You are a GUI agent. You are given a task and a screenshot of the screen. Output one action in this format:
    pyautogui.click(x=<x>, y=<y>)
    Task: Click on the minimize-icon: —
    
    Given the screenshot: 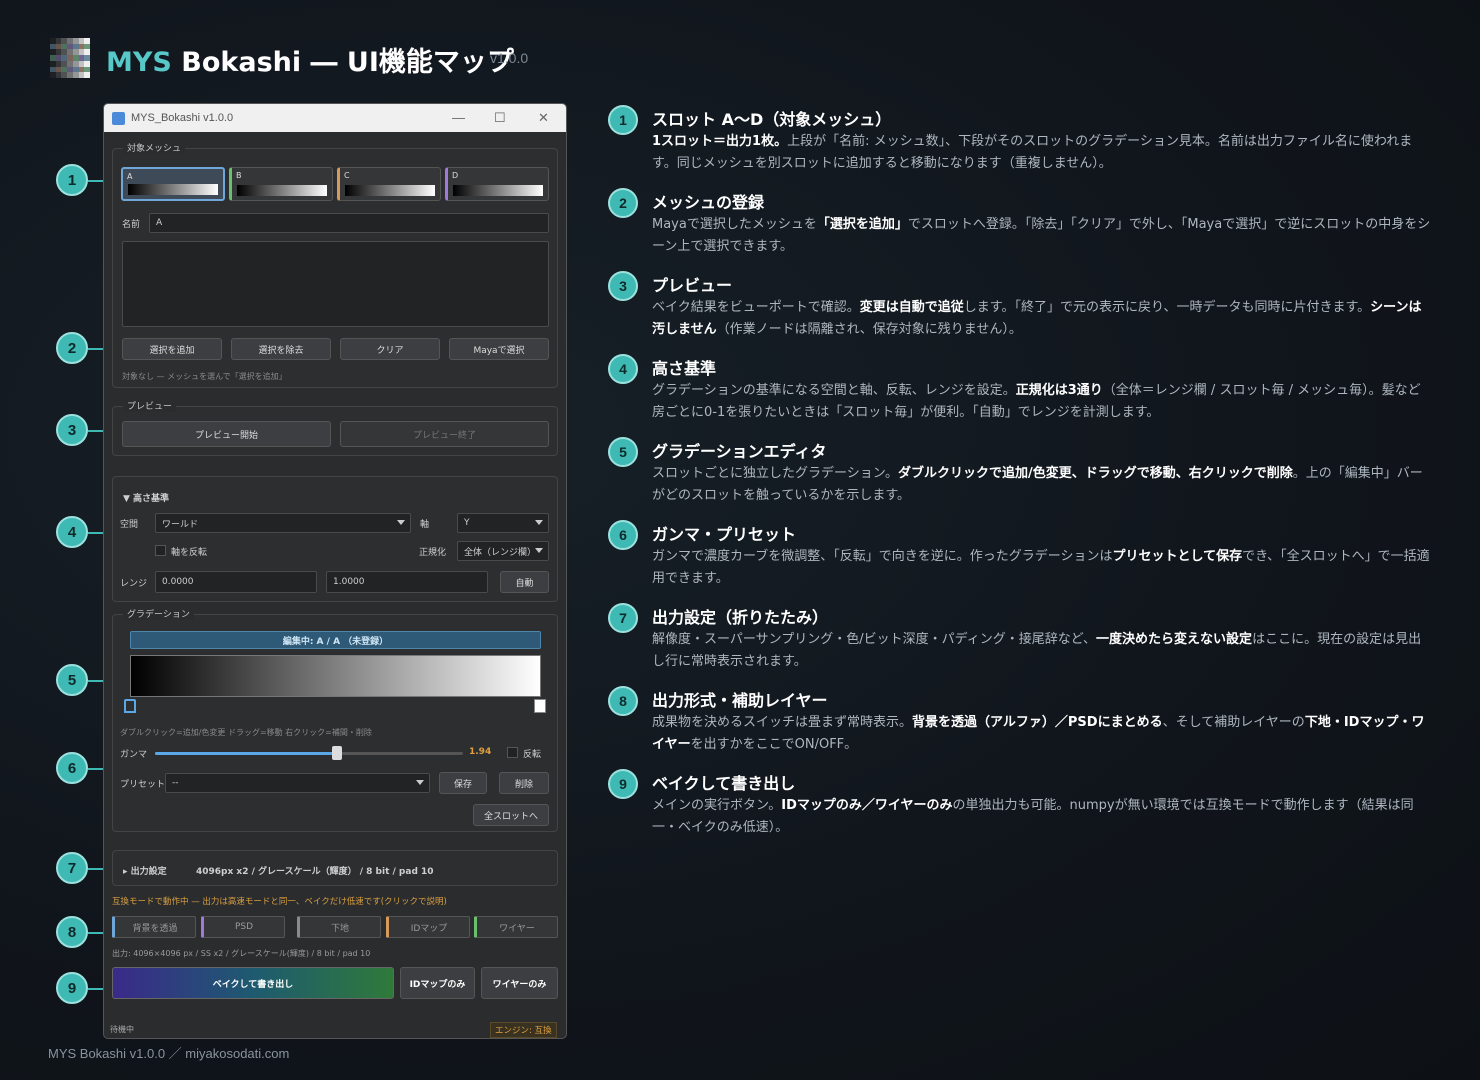 What is the action you would take?
    pyautogui.click(x=458, y=117)
    